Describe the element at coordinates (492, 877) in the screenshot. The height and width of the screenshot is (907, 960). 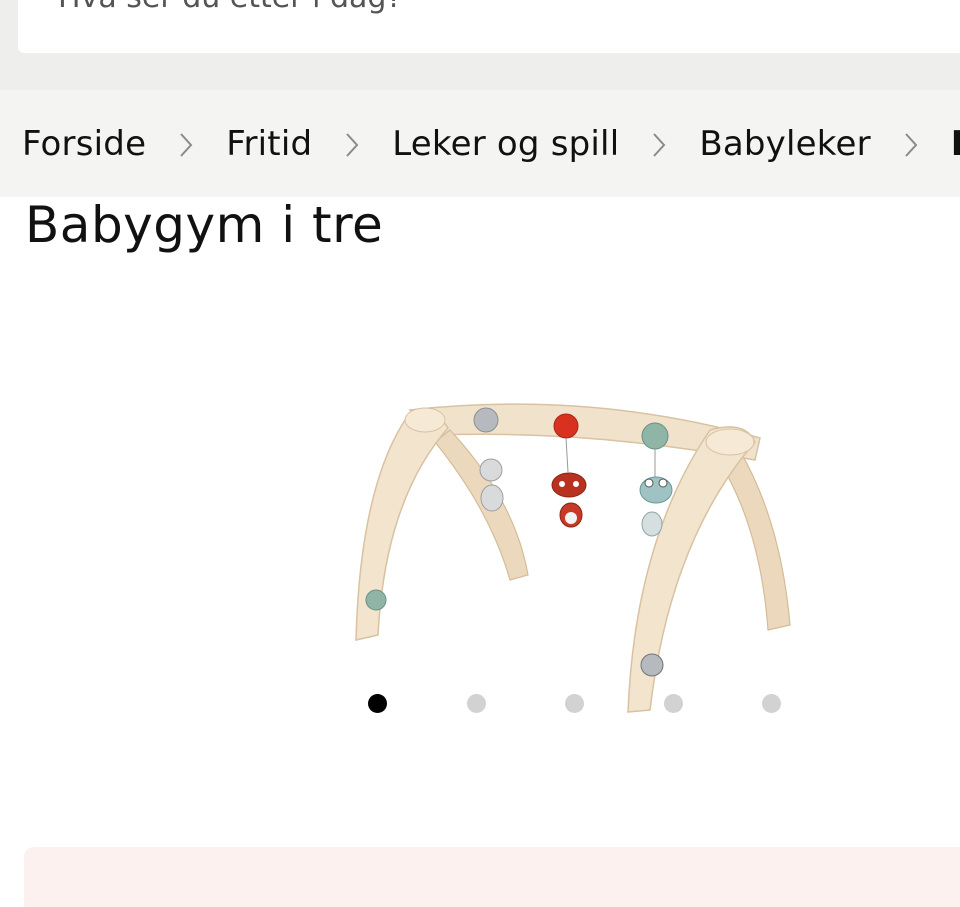
I see `promo-box` at that location.